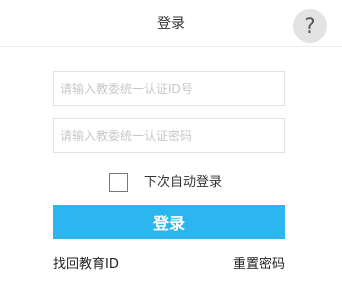  I want to click on remember-label: 下次自动登录, so click(183, 182).